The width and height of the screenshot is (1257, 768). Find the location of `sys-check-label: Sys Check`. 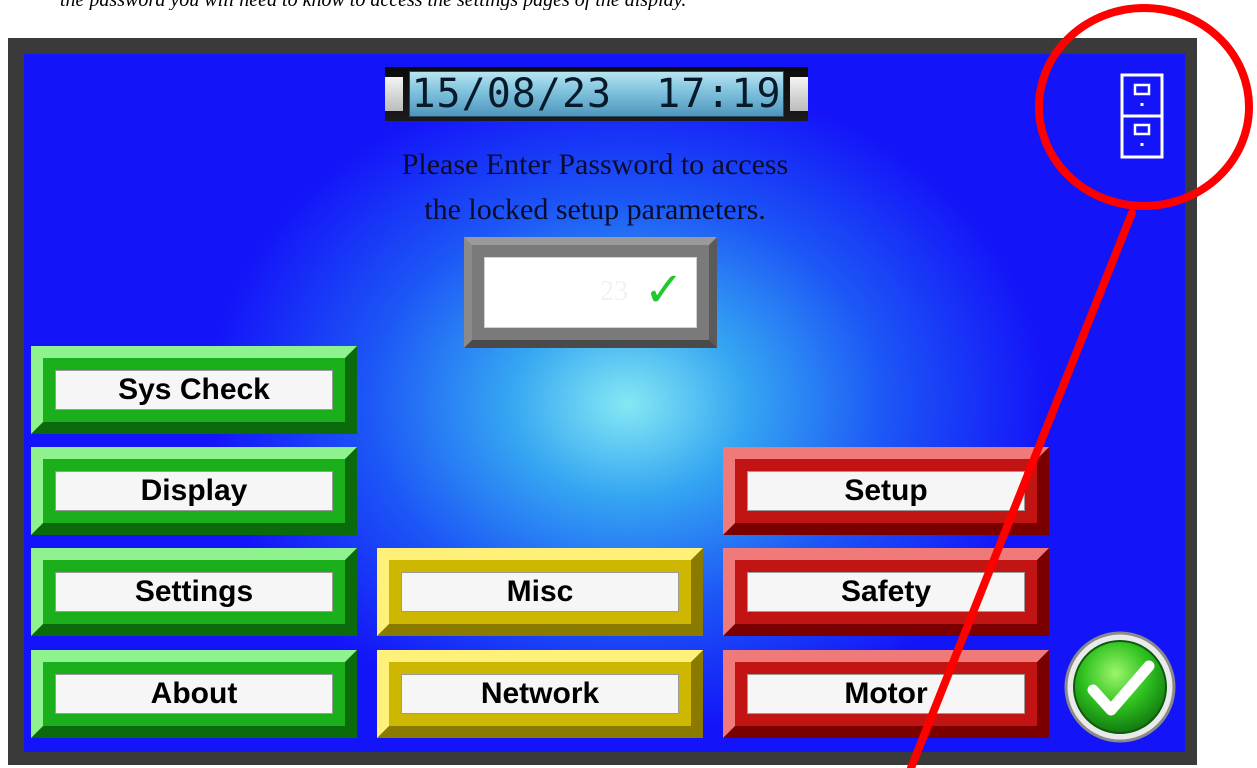

sys-check-label: Sys Check is located at coordinates (194, 390).